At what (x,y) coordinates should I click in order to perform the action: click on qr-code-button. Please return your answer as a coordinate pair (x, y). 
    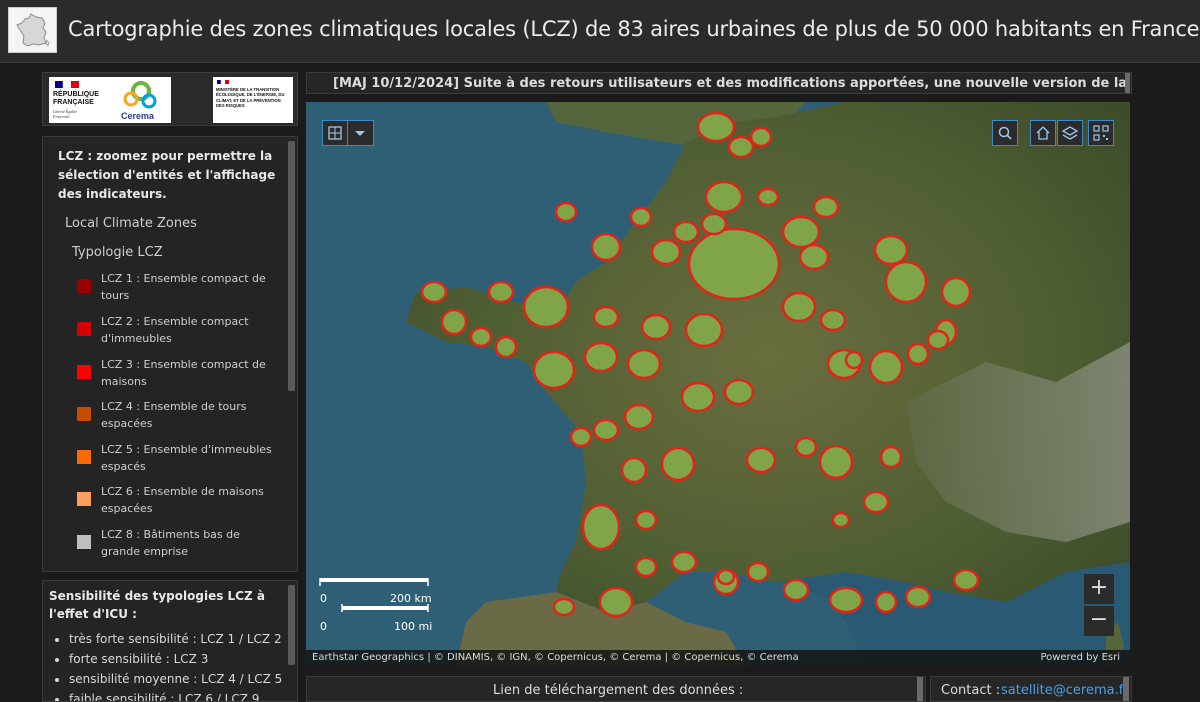
    Looking at the image, I should click on (1101, 133).